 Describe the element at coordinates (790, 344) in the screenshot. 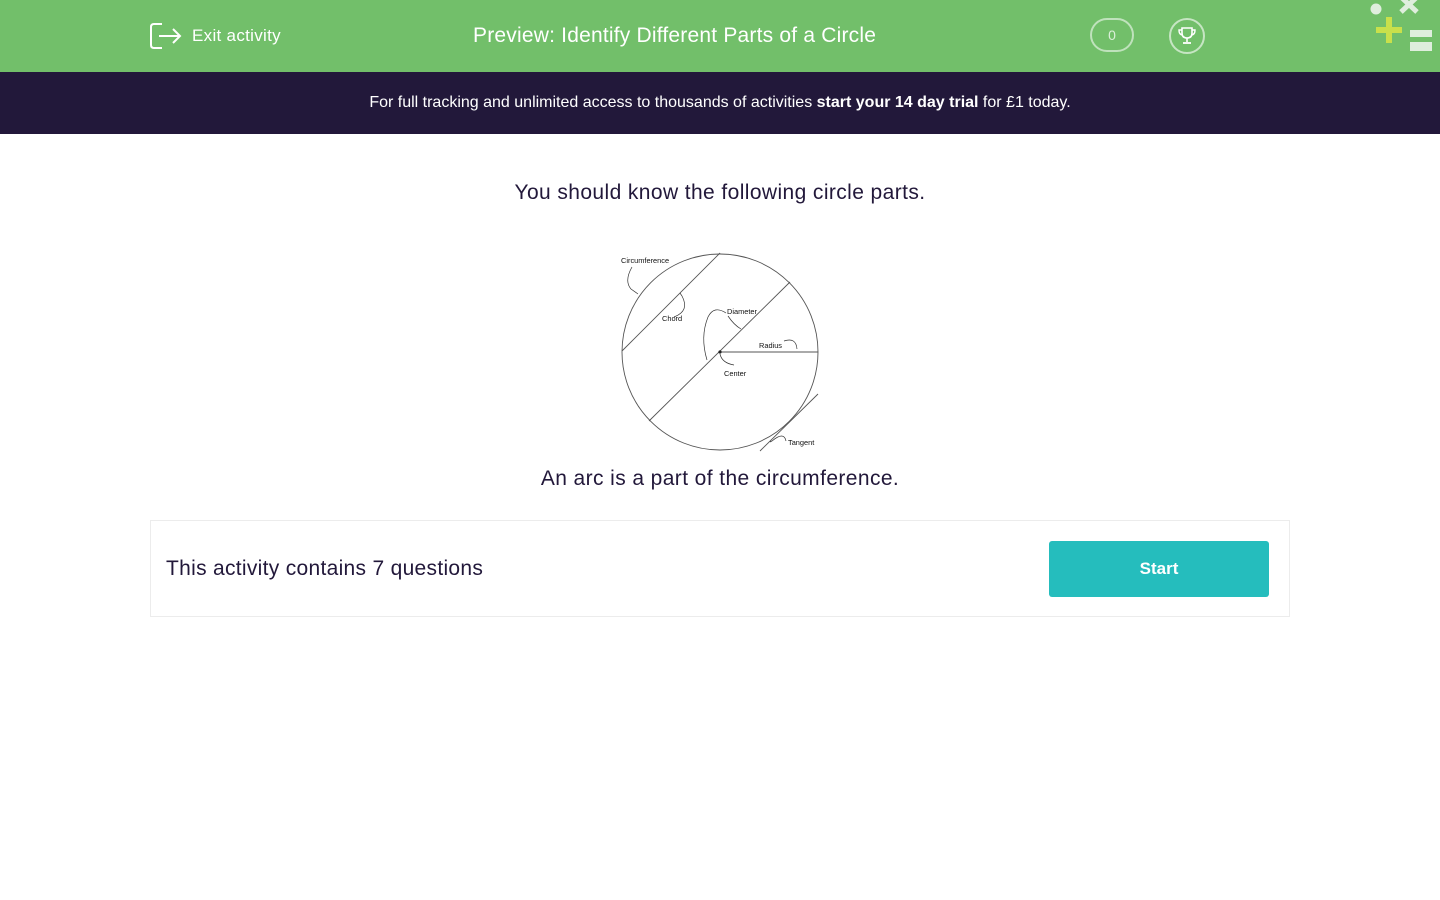

I see `radius-pointer` at that location.